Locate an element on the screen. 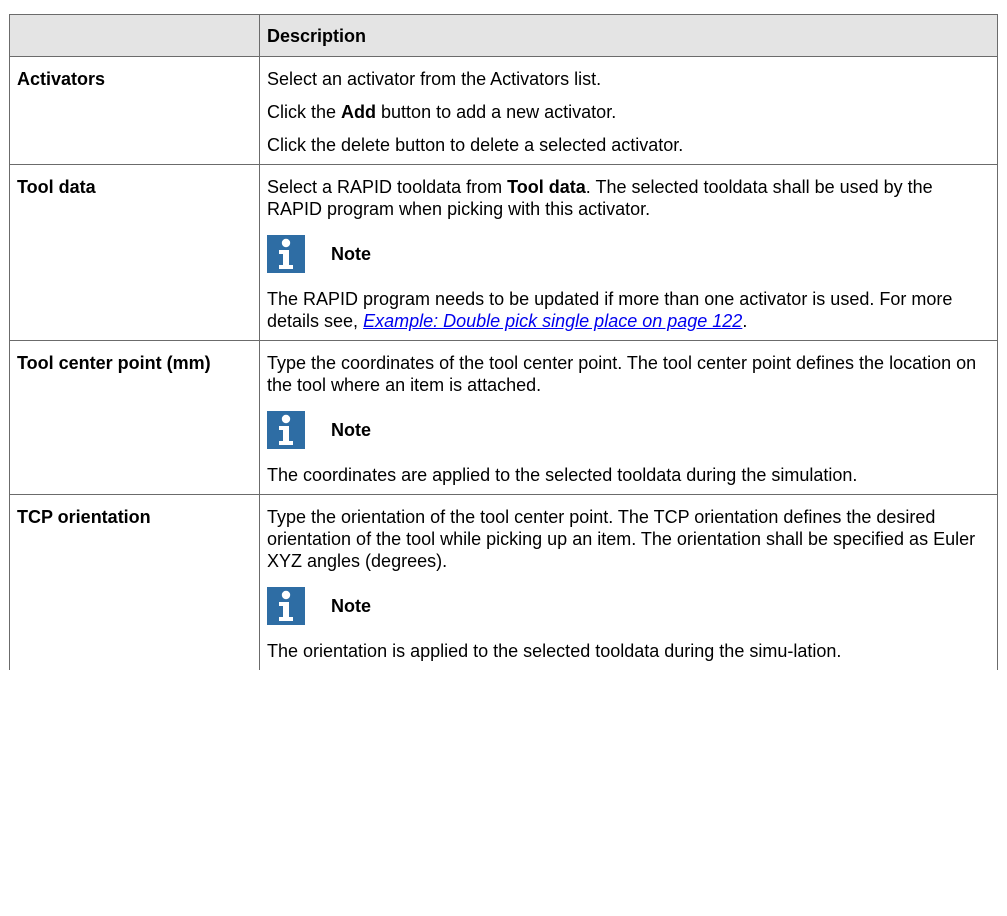 This screenshot has height=916, width=1007. table-header-row: Description is located at coordinates (503, 35).